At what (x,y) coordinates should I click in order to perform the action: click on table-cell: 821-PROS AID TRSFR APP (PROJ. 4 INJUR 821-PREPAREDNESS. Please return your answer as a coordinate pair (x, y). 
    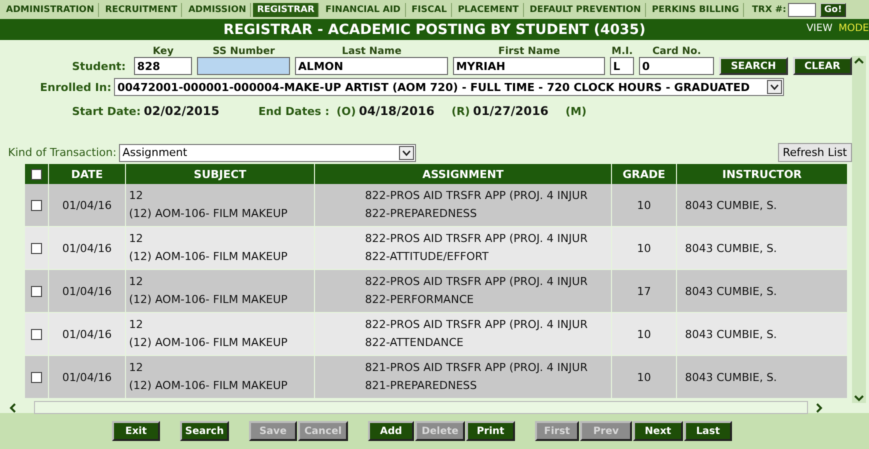
    Looking at the image, I should click on (463, 377).